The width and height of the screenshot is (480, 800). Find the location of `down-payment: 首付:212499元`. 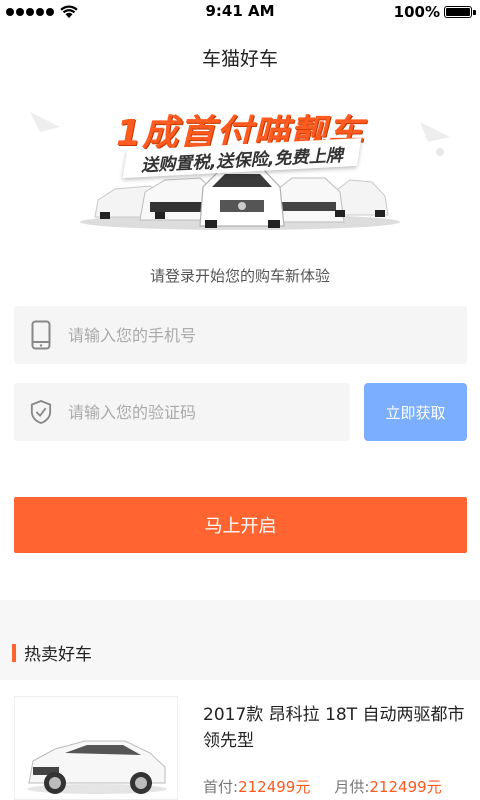

down-payment: 首付:212499元 is located at coordinates (256, 786).